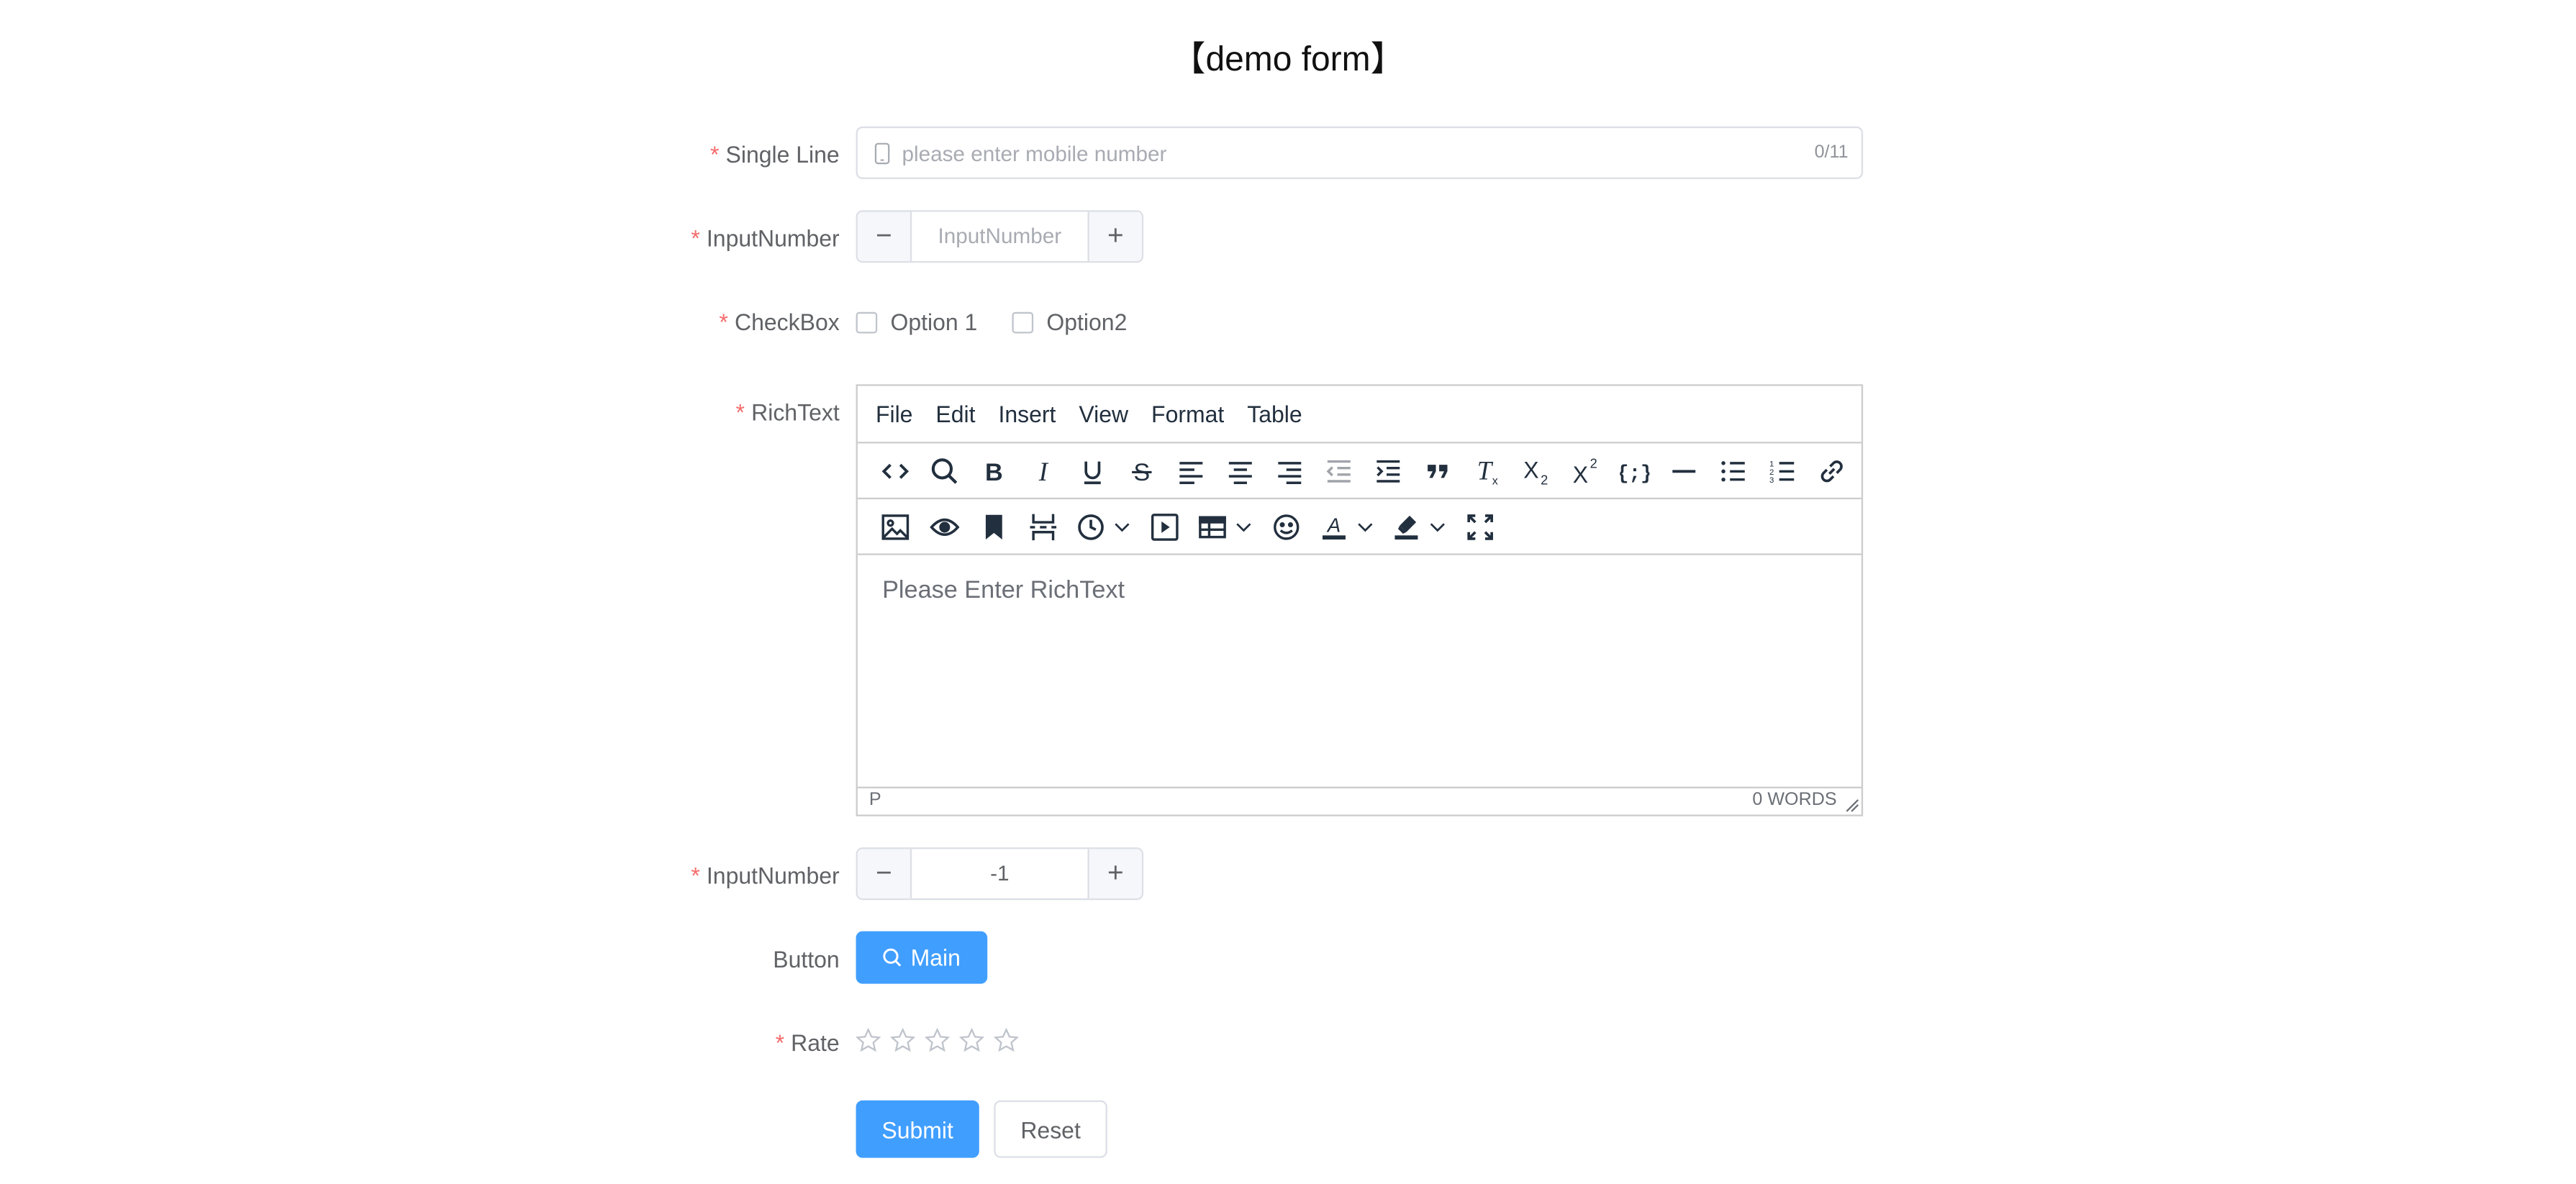 The image size is (2576, 1184). I want to click on editor-toolbar-row-2: A, so click(1359, 527).